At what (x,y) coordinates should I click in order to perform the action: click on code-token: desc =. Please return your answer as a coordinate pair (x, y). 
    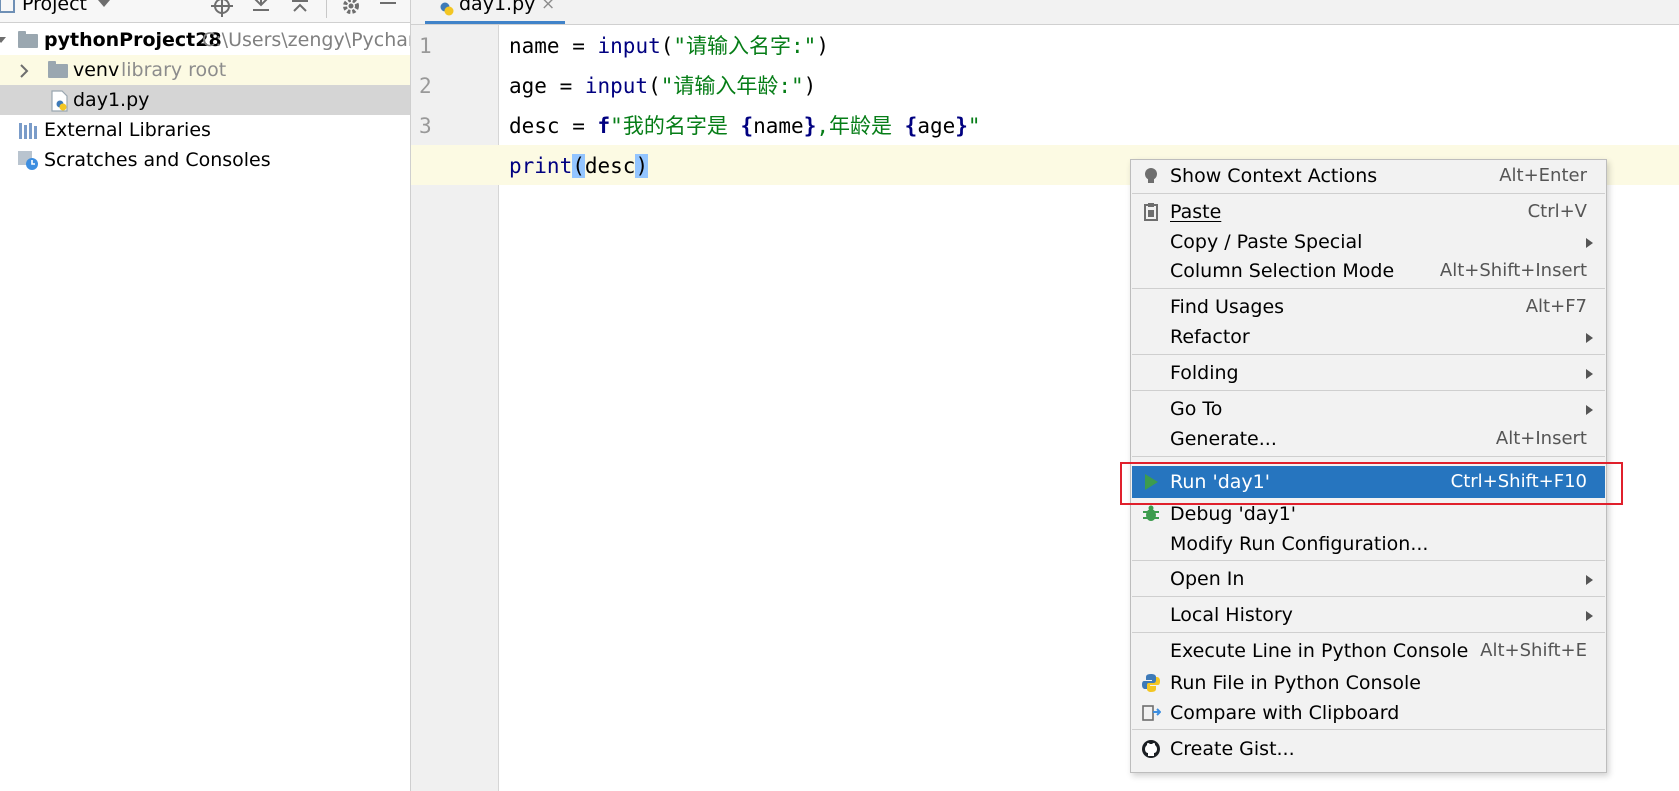
    Looking at the image, I should click on (553, 126).